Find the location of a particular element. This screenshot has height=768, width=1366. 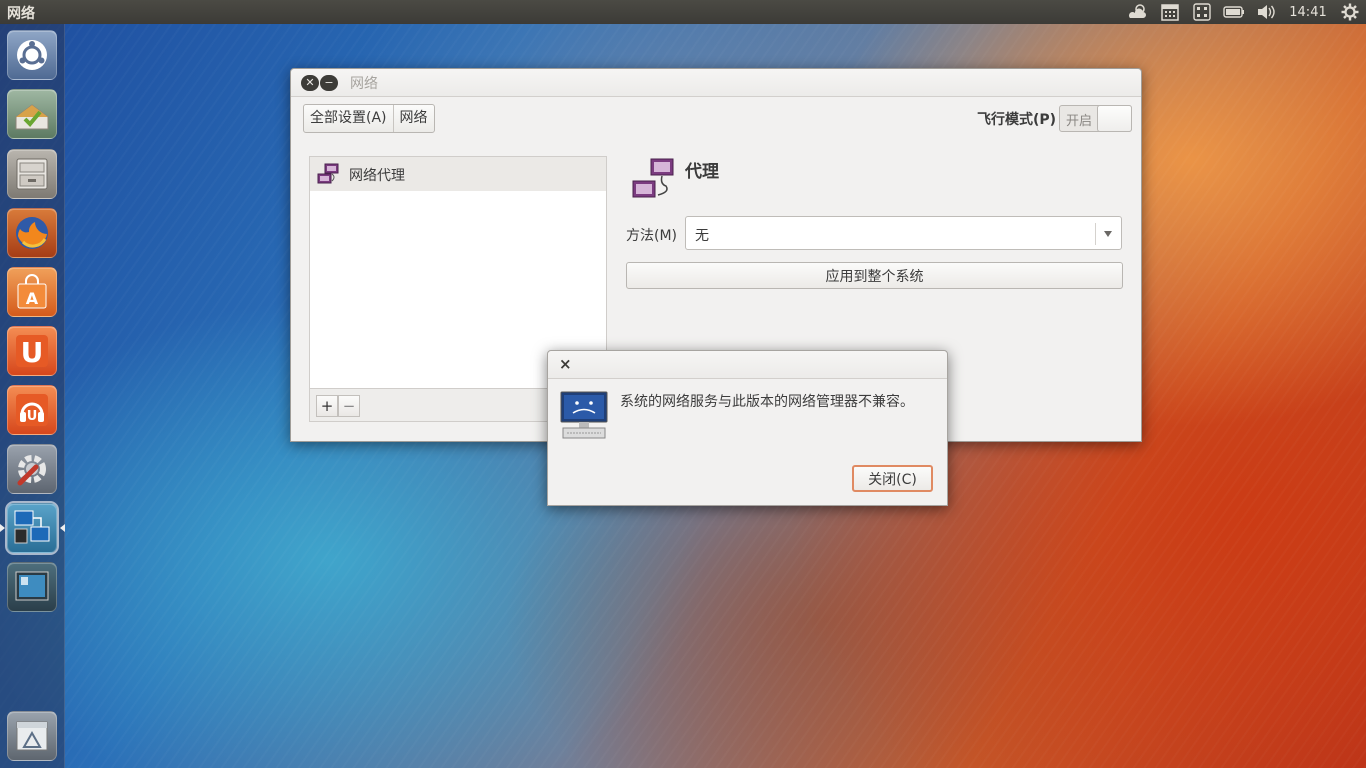

software-center-launcher: A is located at coordinates (32, 292).